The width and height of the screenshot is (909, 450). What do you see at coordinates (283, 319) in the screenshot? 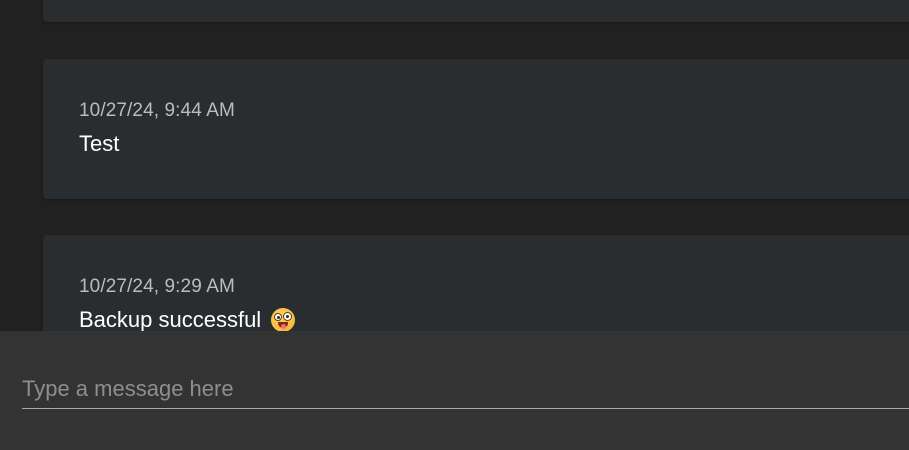
I see `zany-face-emoji-icon` at bounding box center [283, 319].